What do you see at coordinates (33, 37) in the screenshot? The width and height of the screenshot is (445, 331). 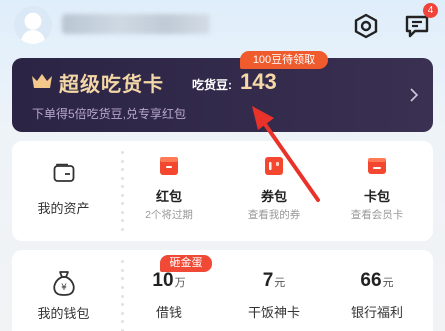 I see `avatar-silhouette` at bounding box center [33, 37].